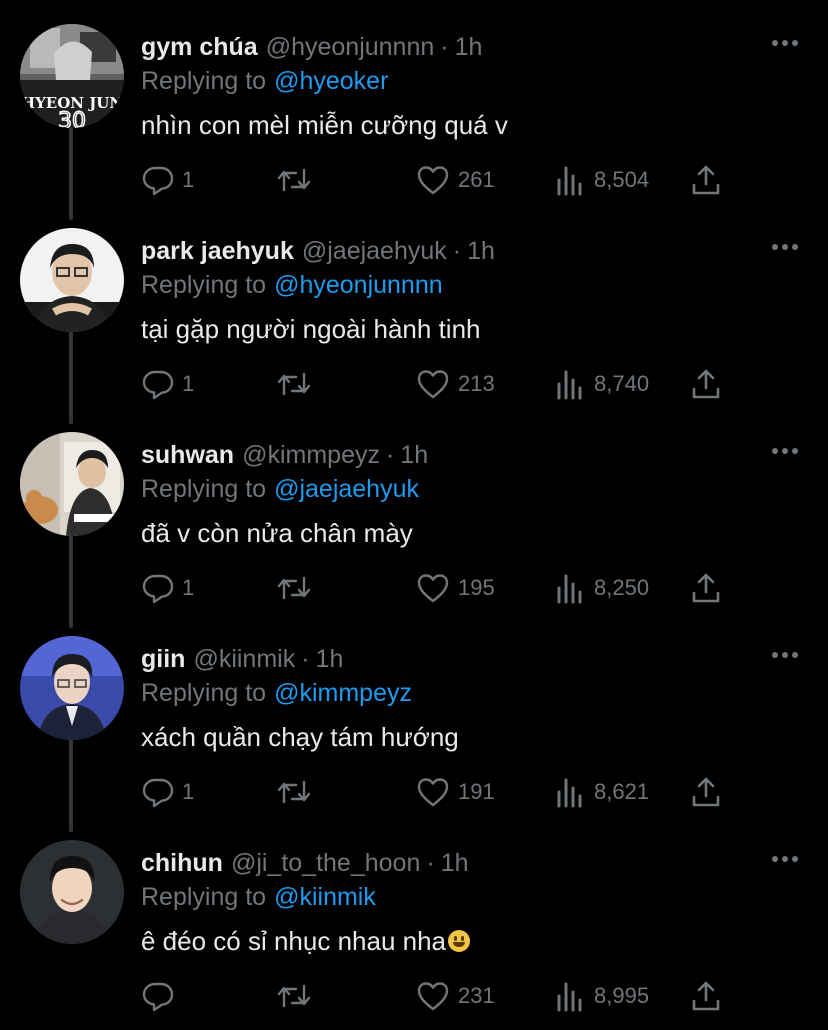 Image resolution: width=828 pixels, height=1030 pixels. I want to click on tweet-text-container: ê đéo có sỉ nhục nhau nha, so click(306, 941).